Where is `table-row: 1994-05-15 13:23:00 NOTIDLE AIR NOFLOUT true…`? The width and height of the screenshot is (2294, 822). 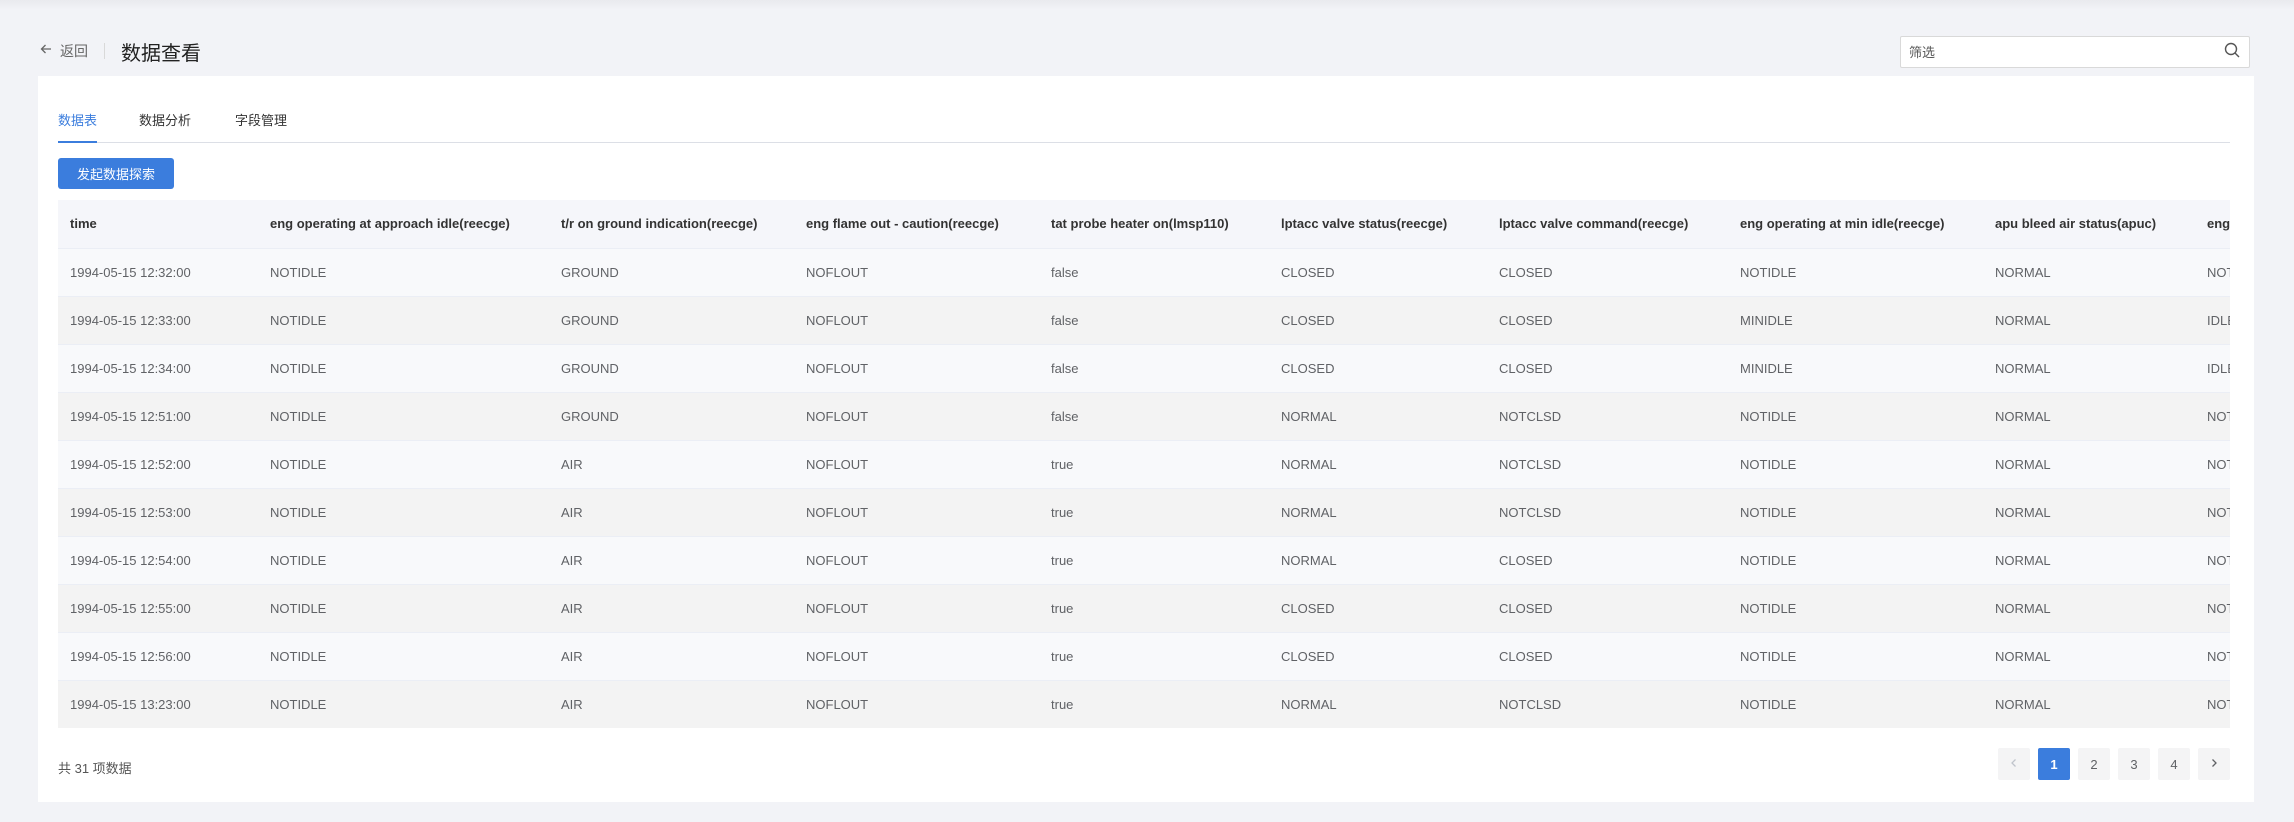 table-row: 1994-05-15 13:23:00 NOTIDLE AIR NOFLOUT true… is located at coordinates (1144, 703).